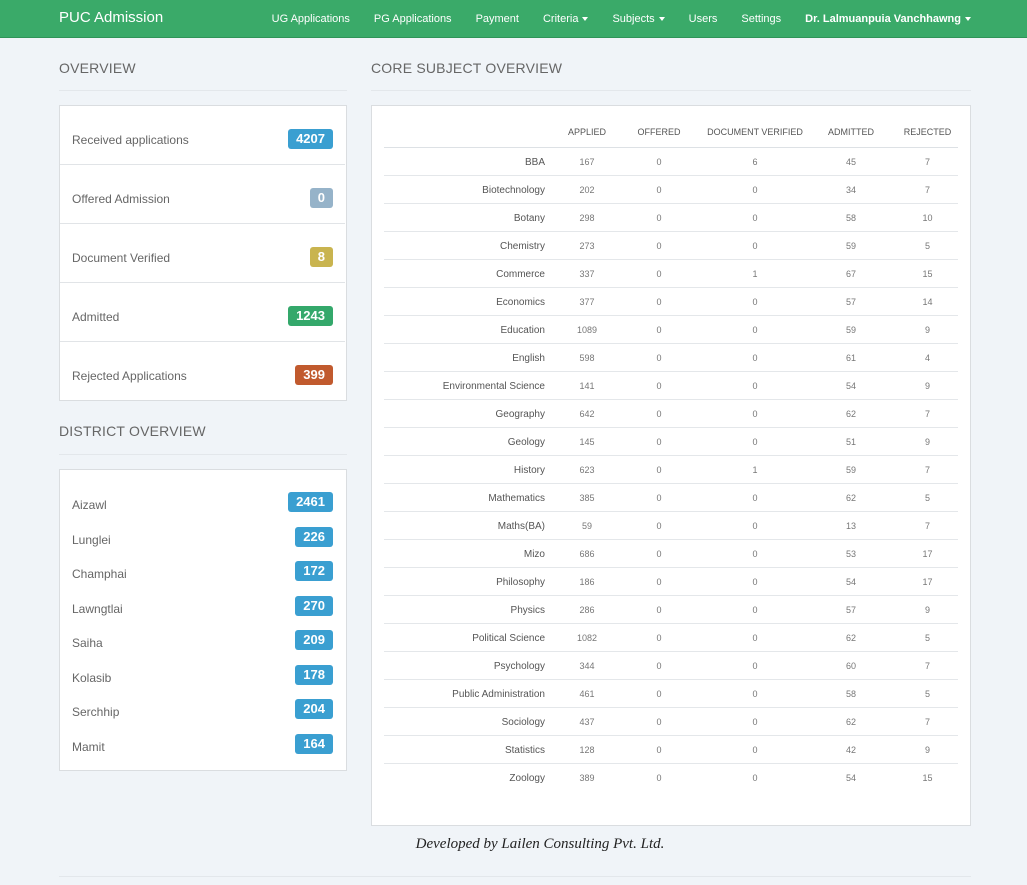 This screenshot has height=885, width=1027. I want to click on applied-cell: 389, so click(587, 778).